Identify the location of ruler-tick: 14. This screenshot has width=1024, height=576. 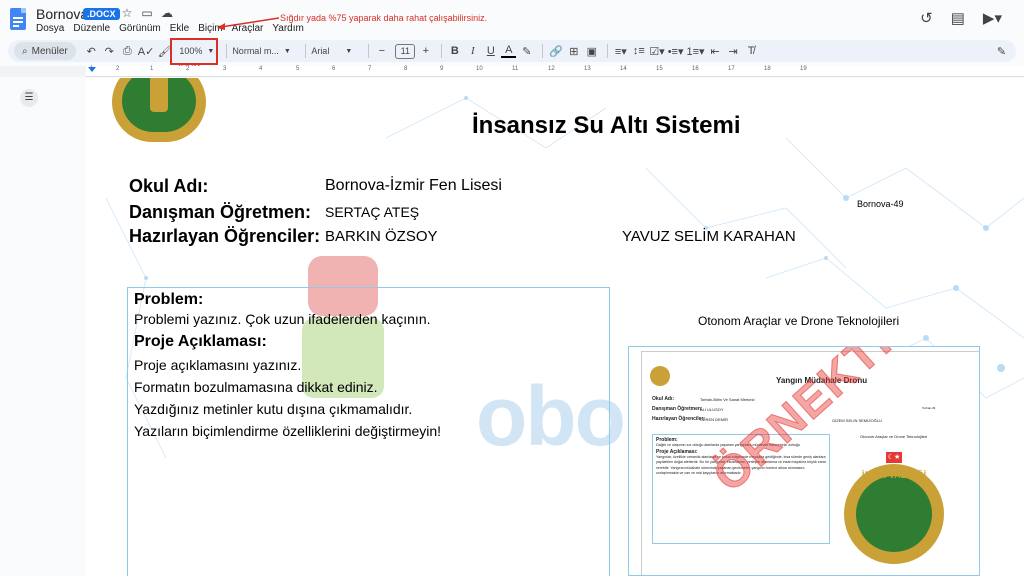
(623, 69).